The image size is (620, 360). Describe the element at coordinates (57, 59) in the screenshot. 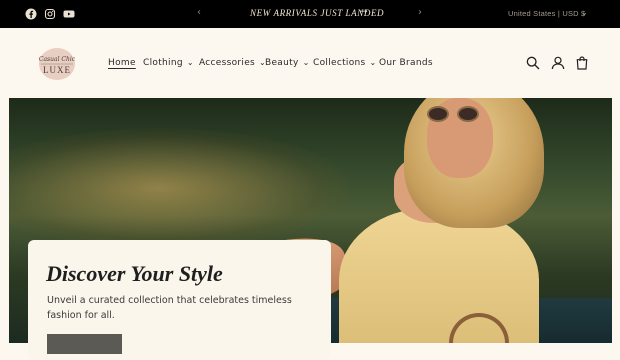

I see `svg-text: Casual Chic` at that location.